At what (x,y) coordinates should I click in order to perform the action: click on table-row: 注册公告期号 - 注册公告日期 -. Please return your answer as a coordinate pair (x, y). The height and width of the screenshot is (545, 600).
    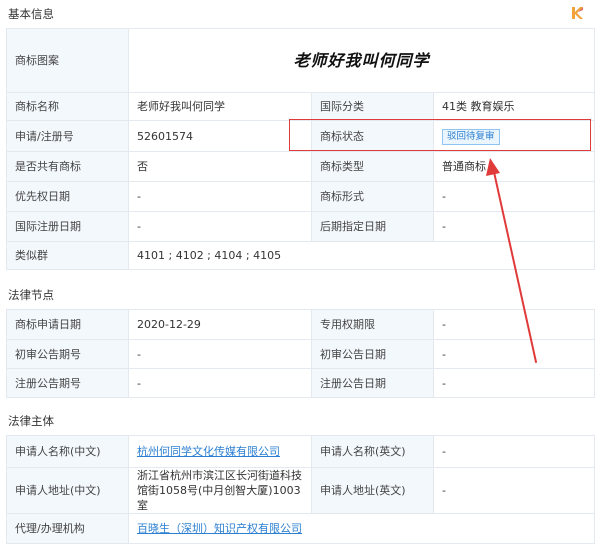
    Looking at the image, I should click on (300, 383).